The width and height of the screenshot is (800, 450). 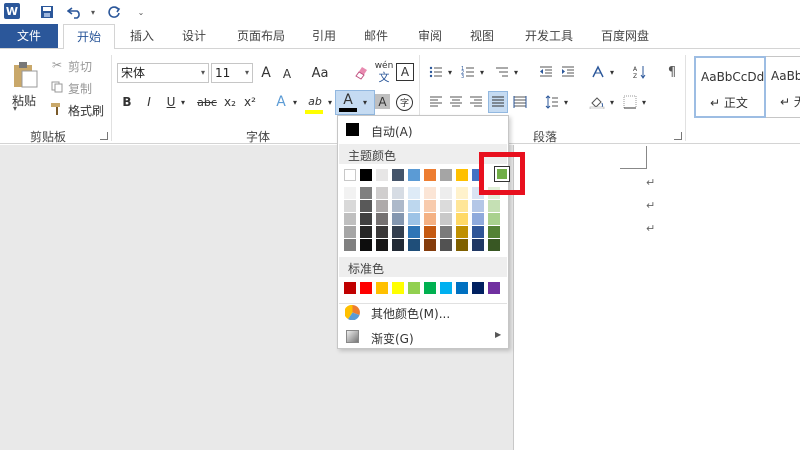 What do you see at coordinates (672, 72) in the screenshot?
I see `show-marks-icon: ¶` at bounding box center [672, 72].